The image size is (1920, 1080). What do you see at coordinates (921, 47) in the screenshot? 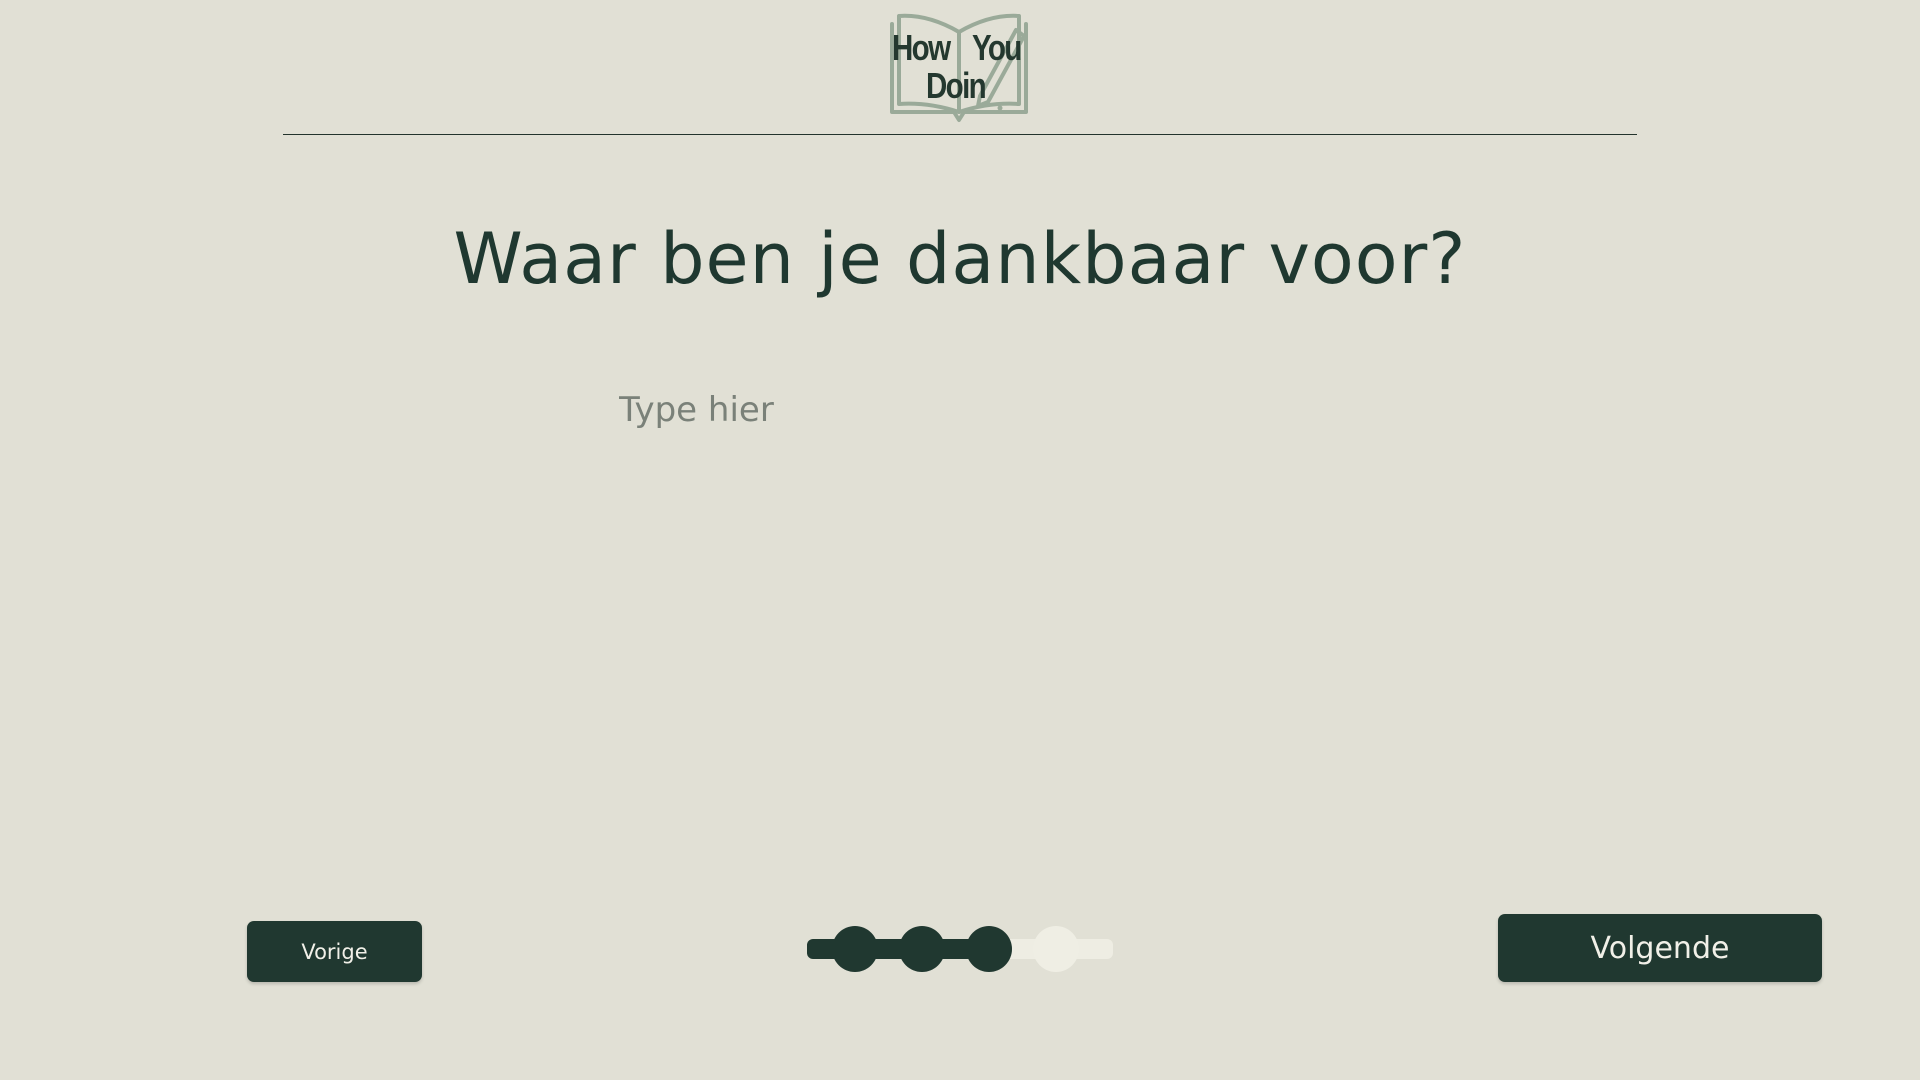
I see `logo-word-how: How` at bounding box center [921, 47].